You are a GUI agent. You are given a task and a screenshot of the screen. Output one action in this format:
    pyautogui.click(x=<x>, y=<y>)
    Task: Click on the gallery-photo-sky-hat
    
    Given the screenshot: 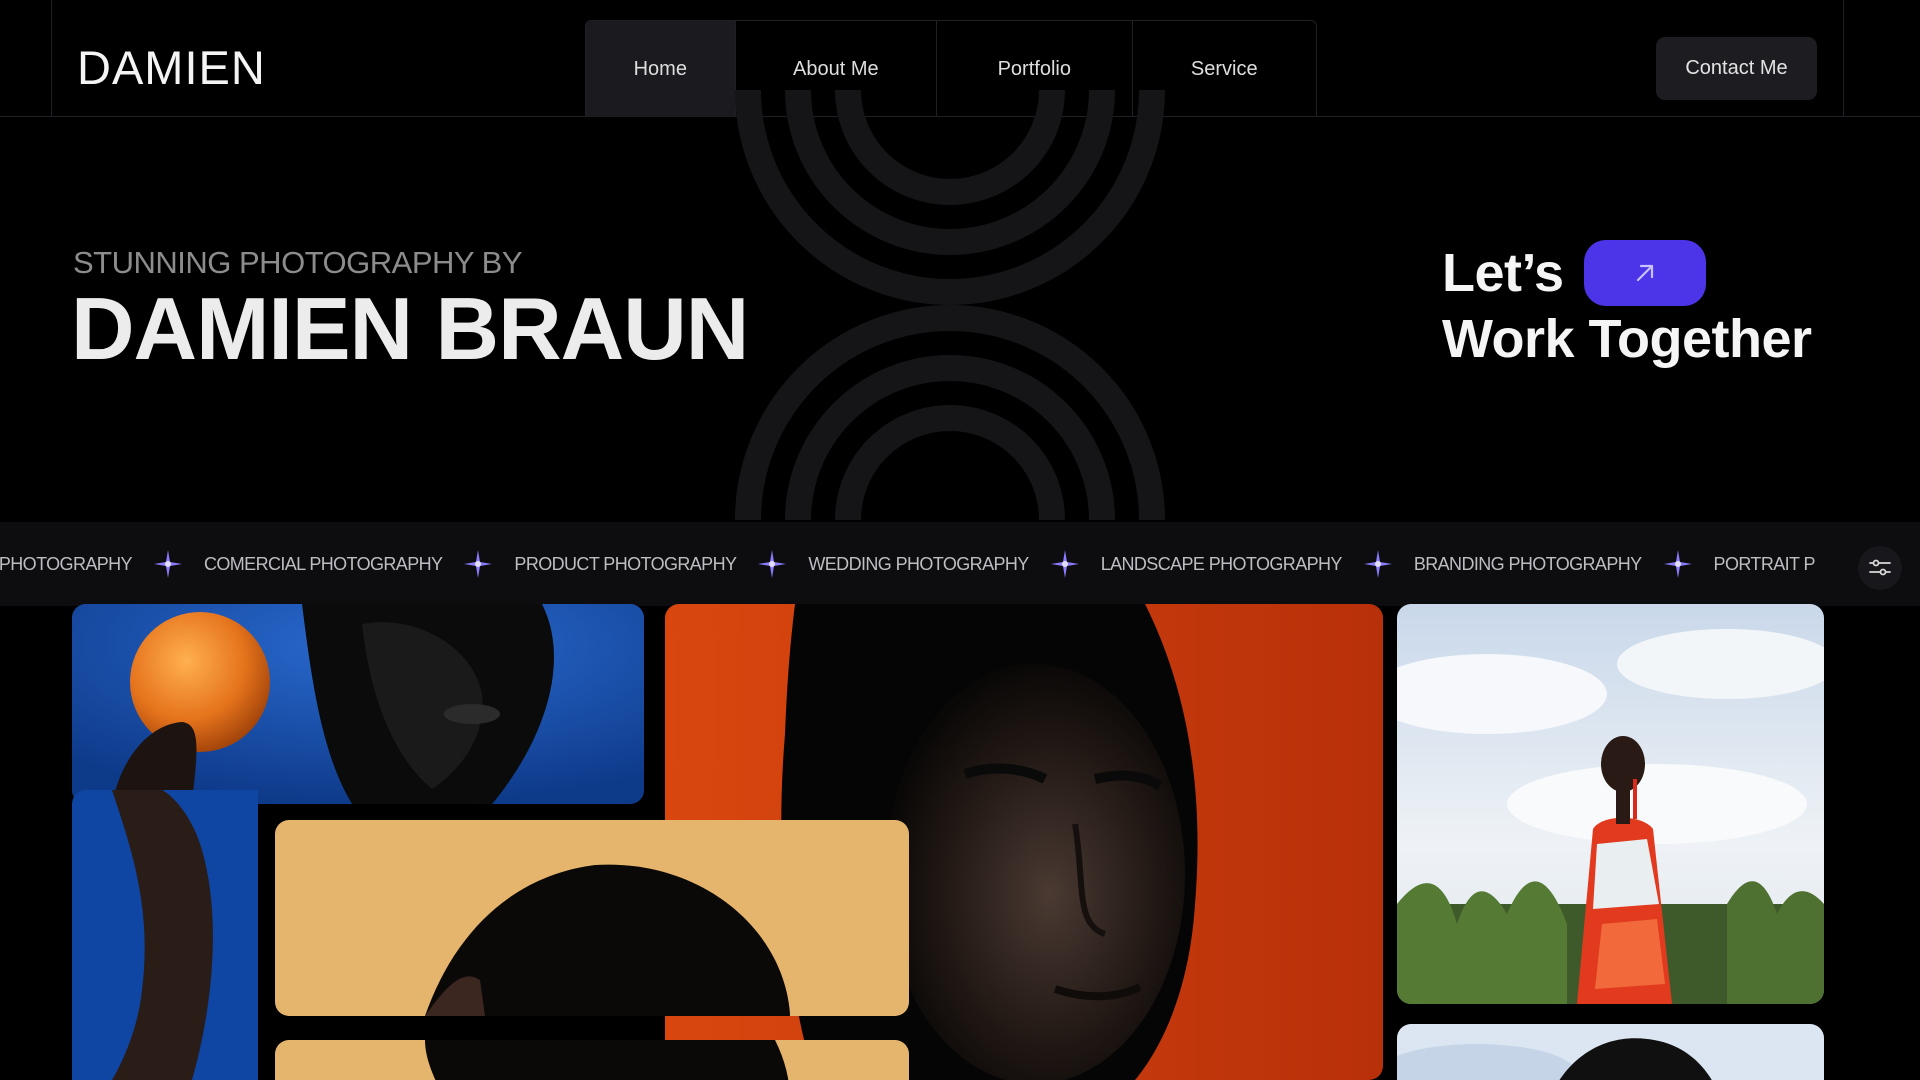 What is the action you would take?
    pyautogui.click(x=1610, y=1052)
    